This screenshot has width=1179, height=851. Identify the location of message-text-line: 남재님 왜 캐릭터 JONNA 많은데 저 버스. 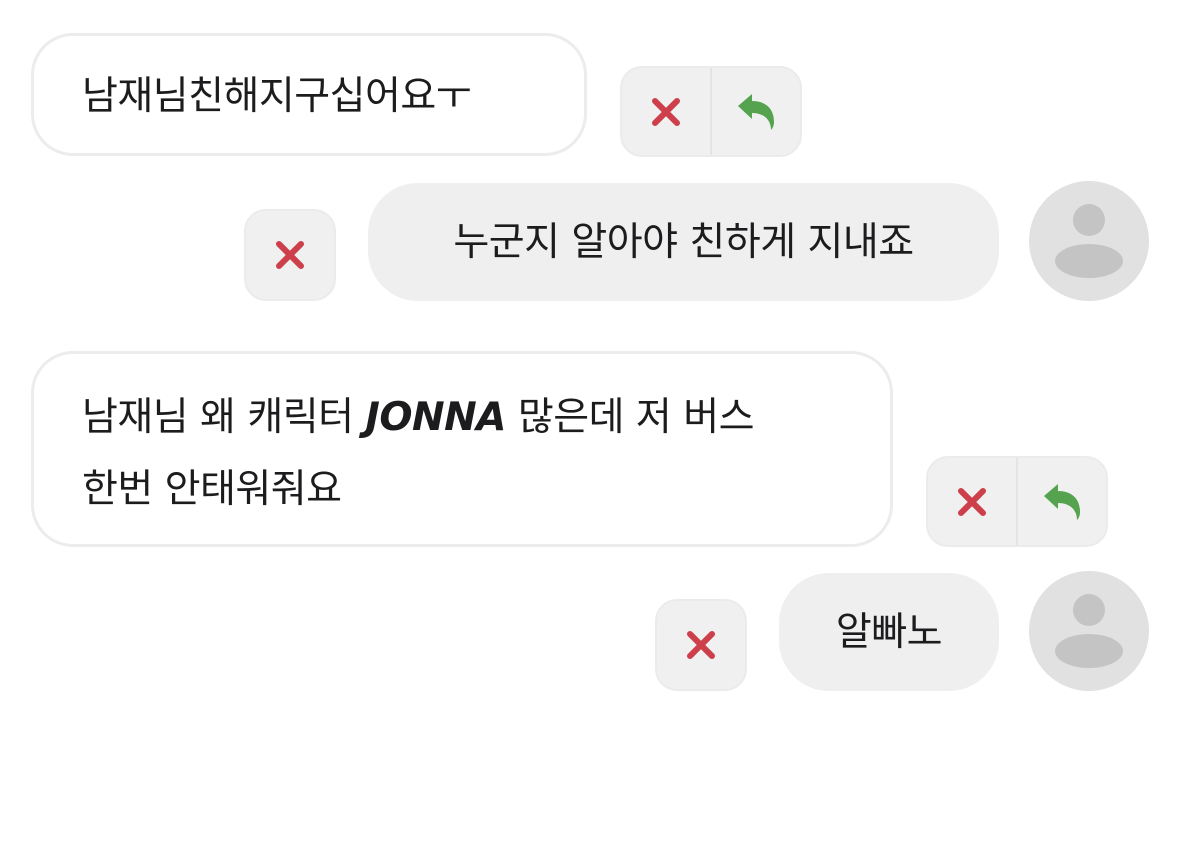
(418, 417).